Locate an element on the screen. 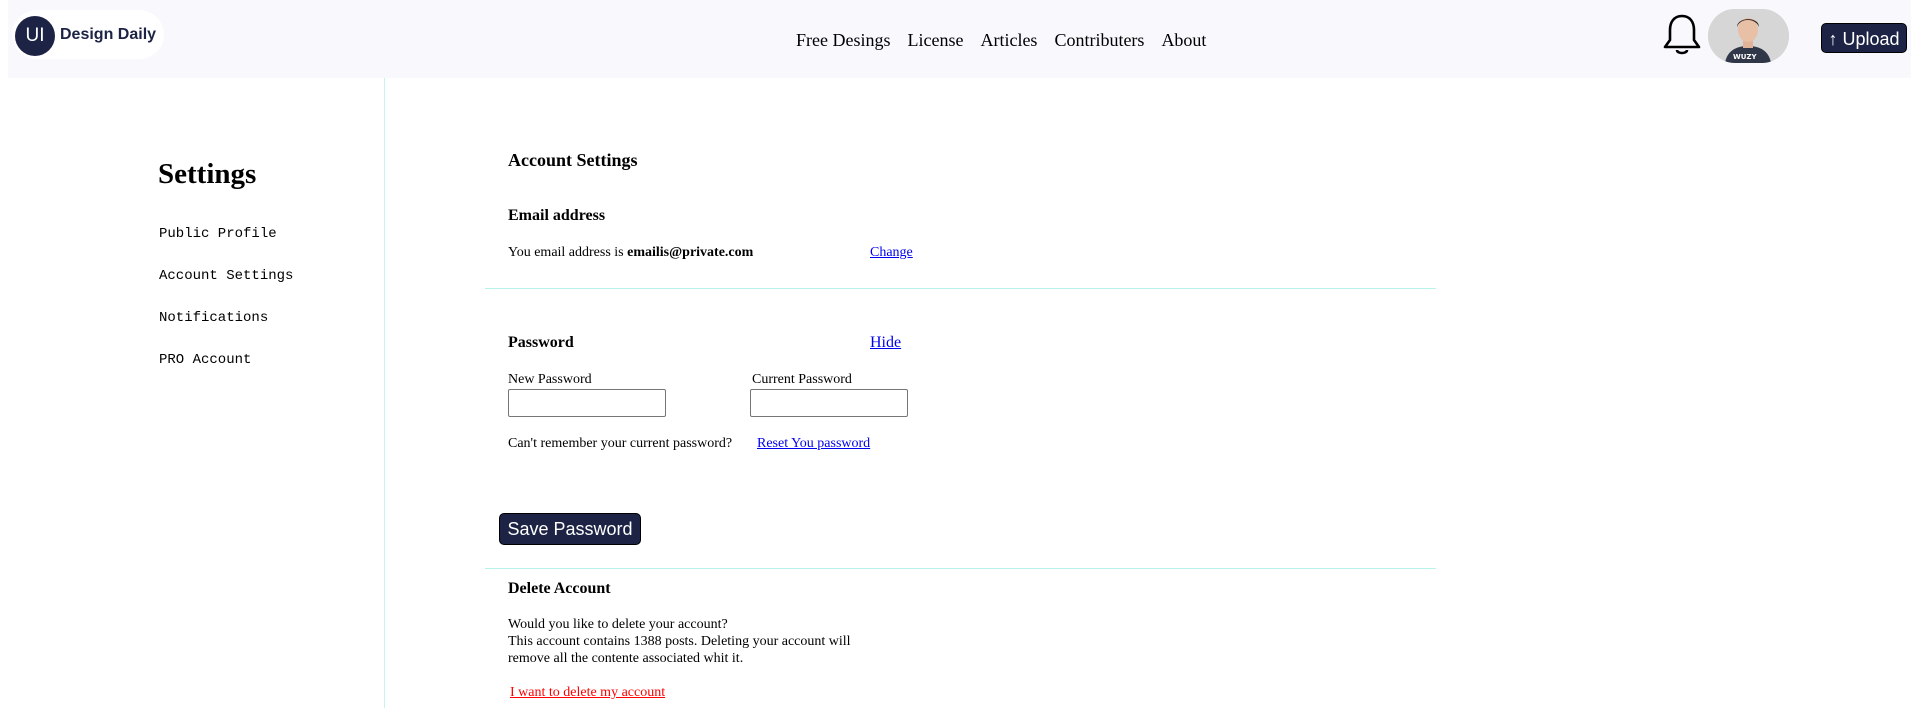 This screenshot has height=708, width=1911. password-heading: Password is located at coordinates (541, 342).